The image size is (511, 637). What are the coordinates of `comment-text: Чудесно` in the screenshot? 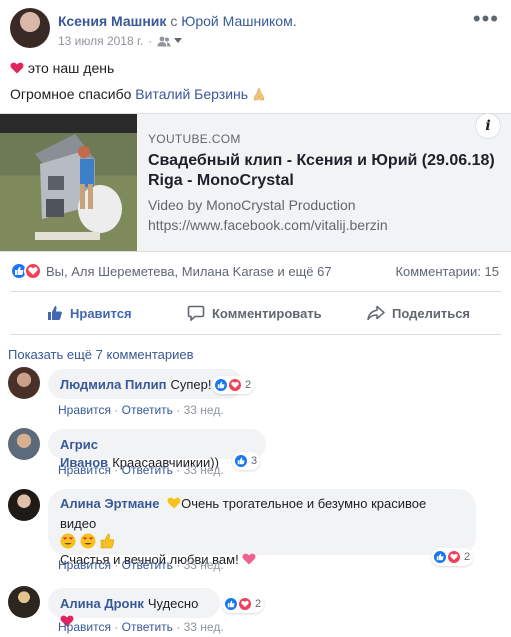 It's located at (173, 603).